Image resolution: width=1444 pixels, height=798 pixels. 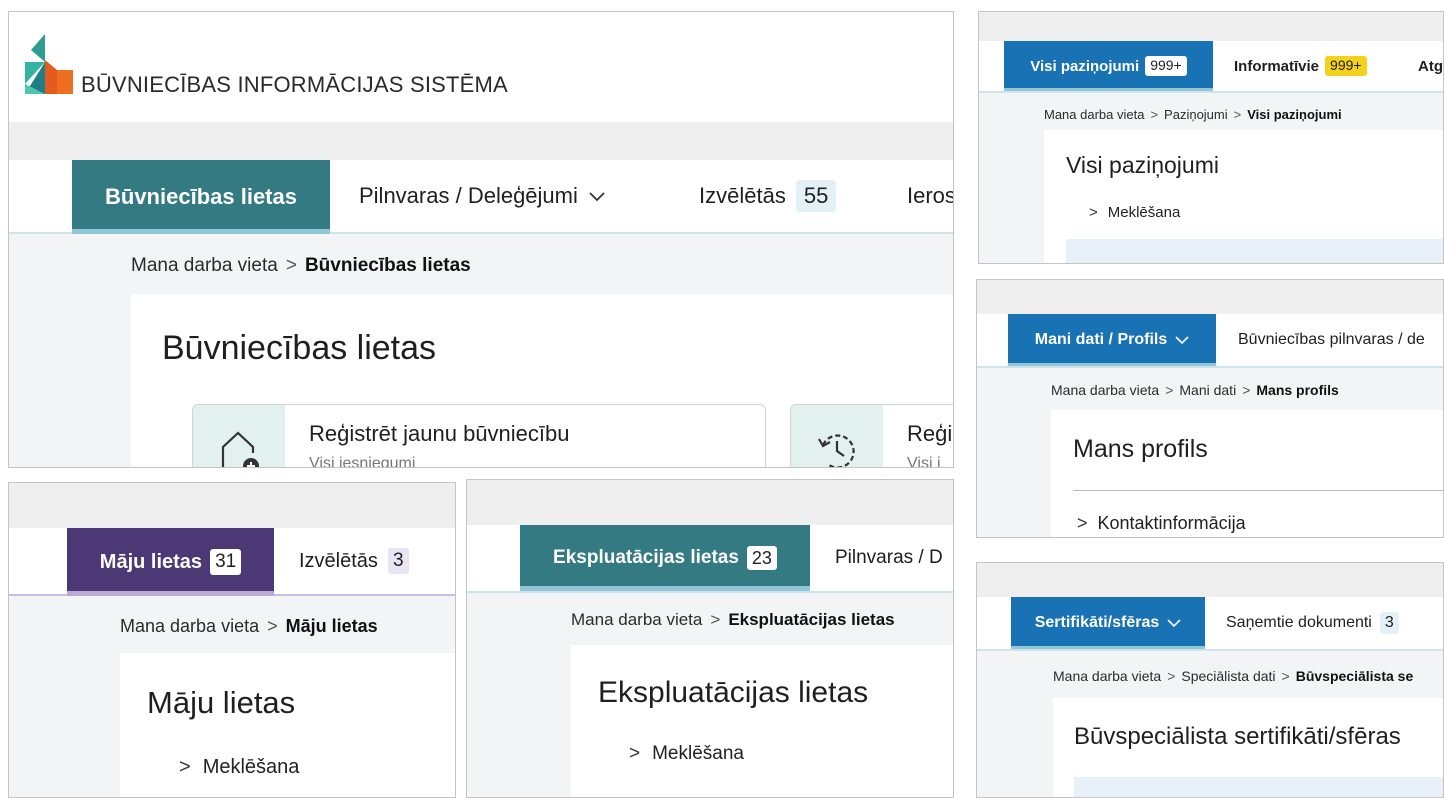 I want to click on tab-label: Ieros, so click(x=930, y=195).